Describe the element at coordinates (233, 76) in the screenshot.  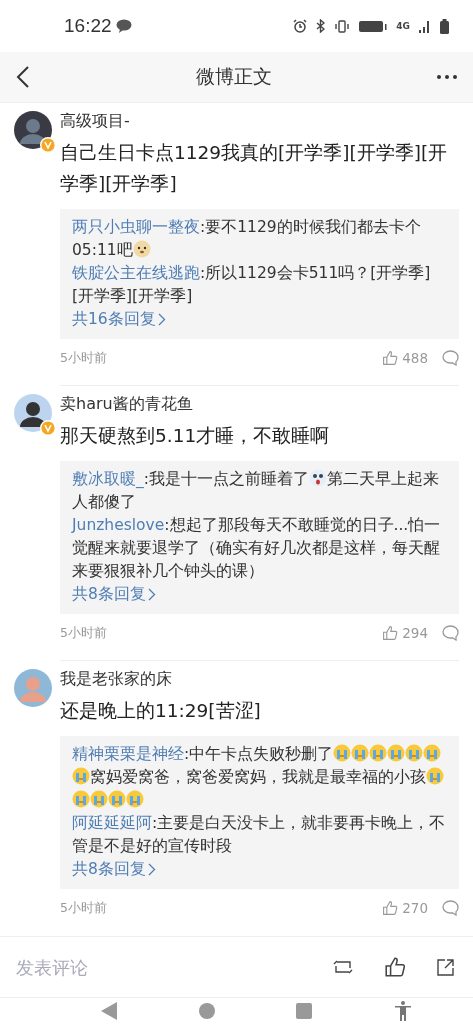
I see `page-title: 微博正文` at that location.